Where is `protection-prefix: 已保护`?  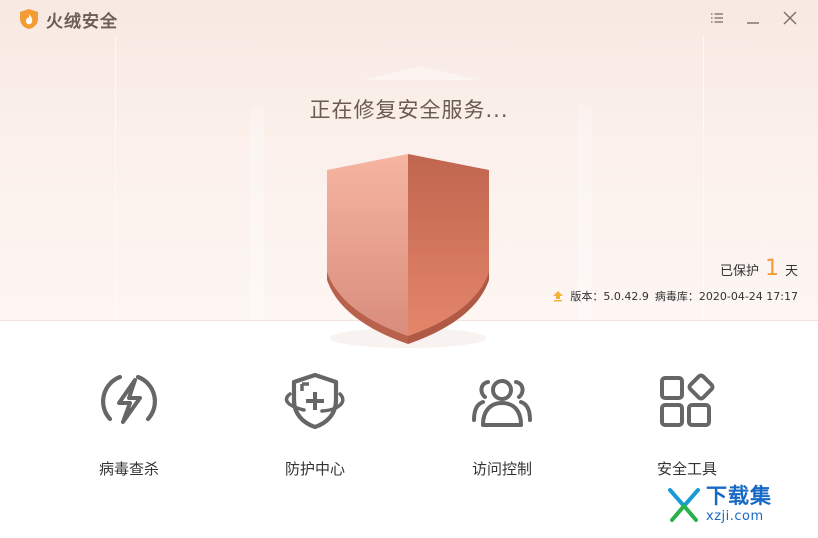 protection-prefix: 已保护 is located at coordinates (739, 271).